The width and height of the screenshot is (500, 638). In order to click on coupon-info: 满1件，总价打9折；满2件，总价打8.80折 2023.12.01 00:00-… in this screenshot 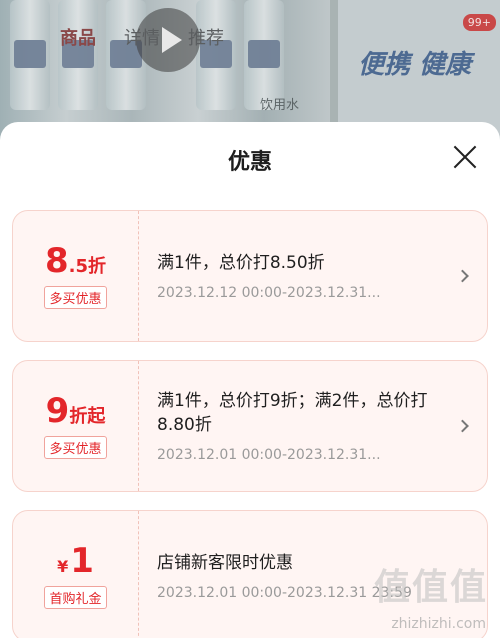, I will do `click(313, 426)`.